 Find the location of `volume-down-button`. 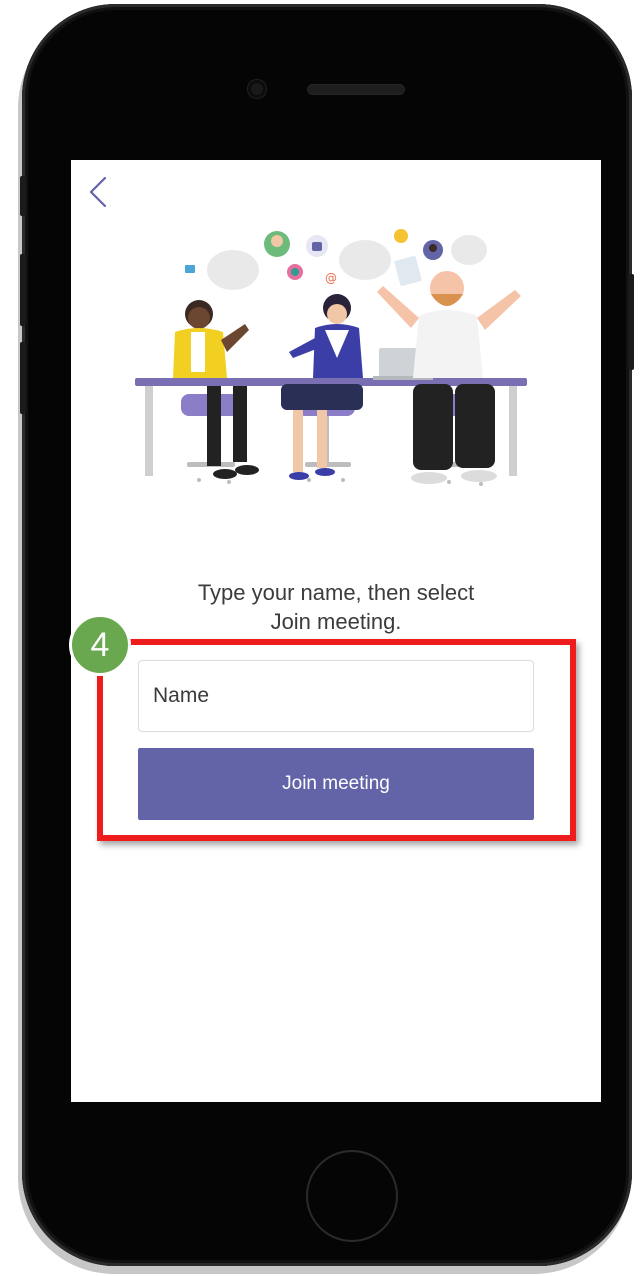

volume-down-button is located at coordinates (23, 378).